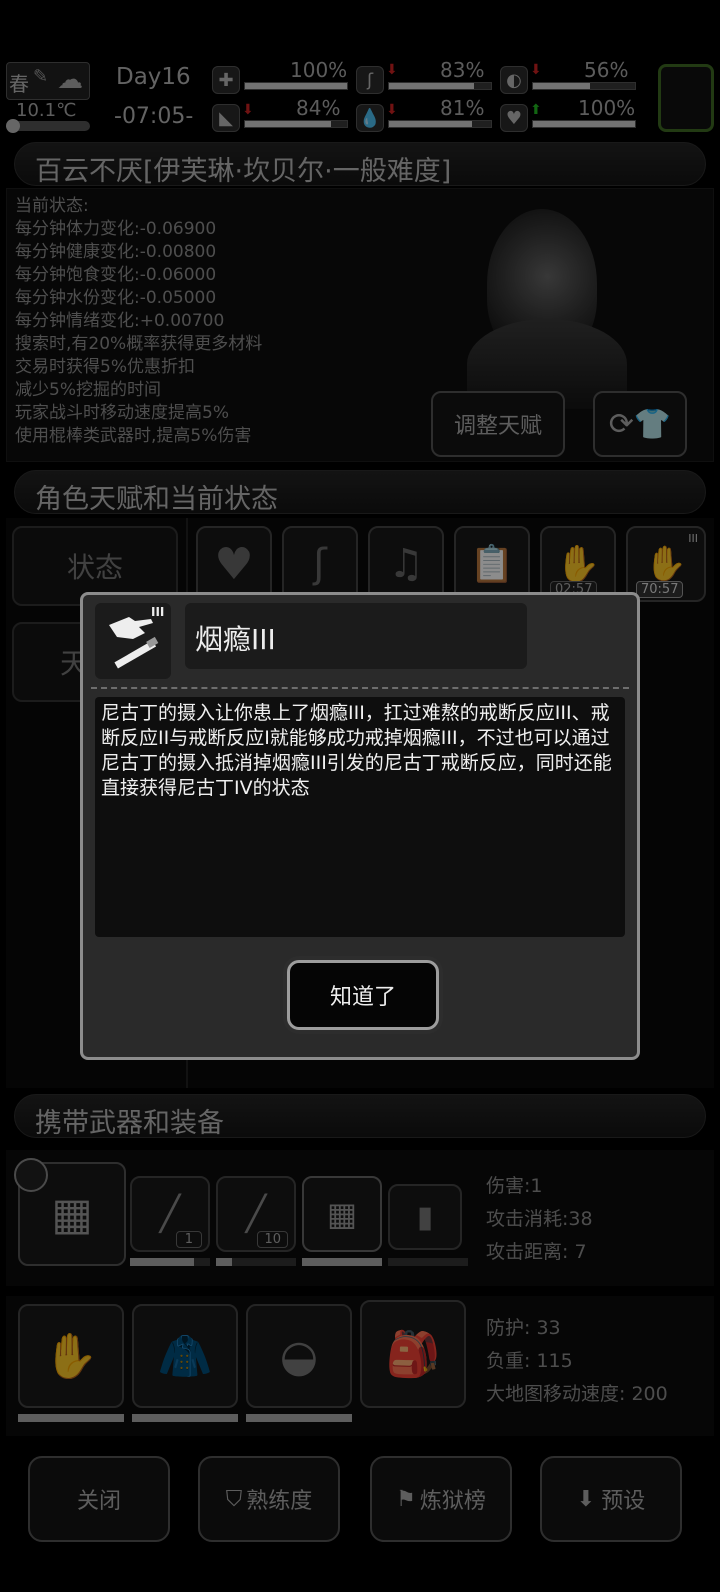 The width and height of the screenshot is (720, 1592). What do you see at coordinates (360, 688) in the screenshot?
I see `dashed-divider` at bounding box center [360, 688].